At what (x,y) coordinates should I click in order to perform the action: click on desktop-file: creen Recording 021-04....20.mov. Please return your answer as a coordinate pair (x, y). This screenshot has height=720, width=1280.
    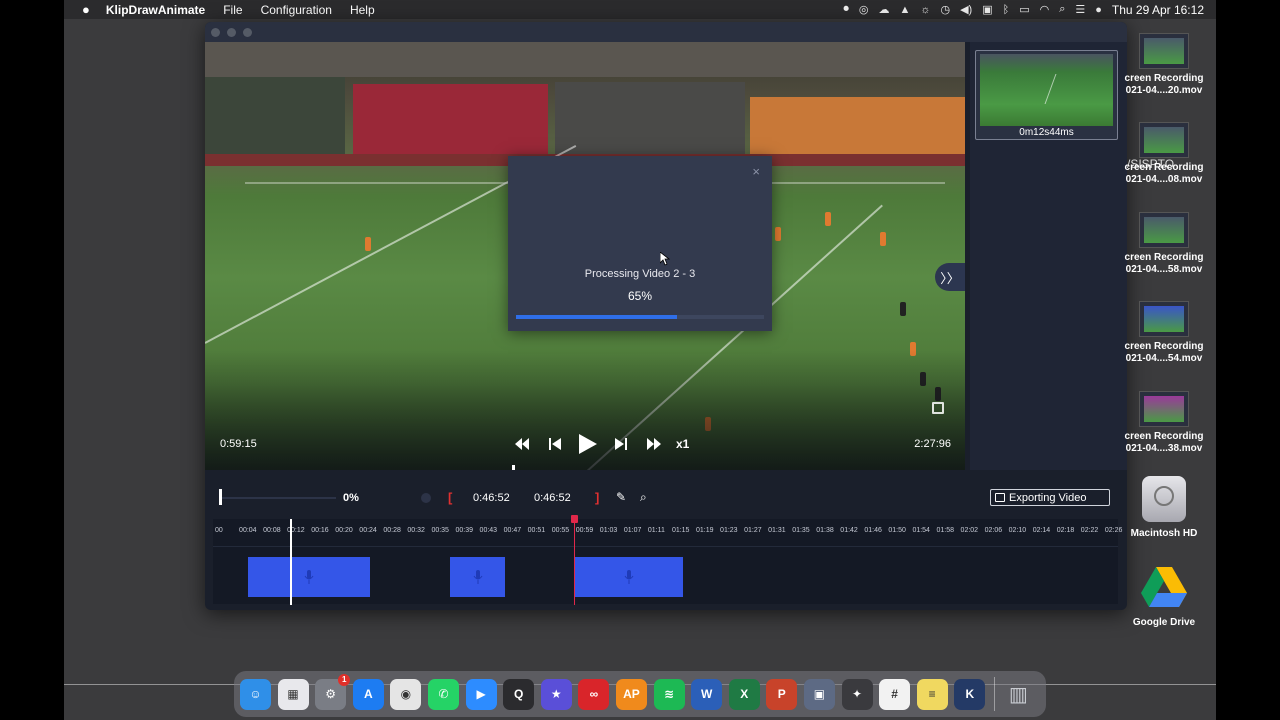
    Looking at the image, I should click on (1164, 65).